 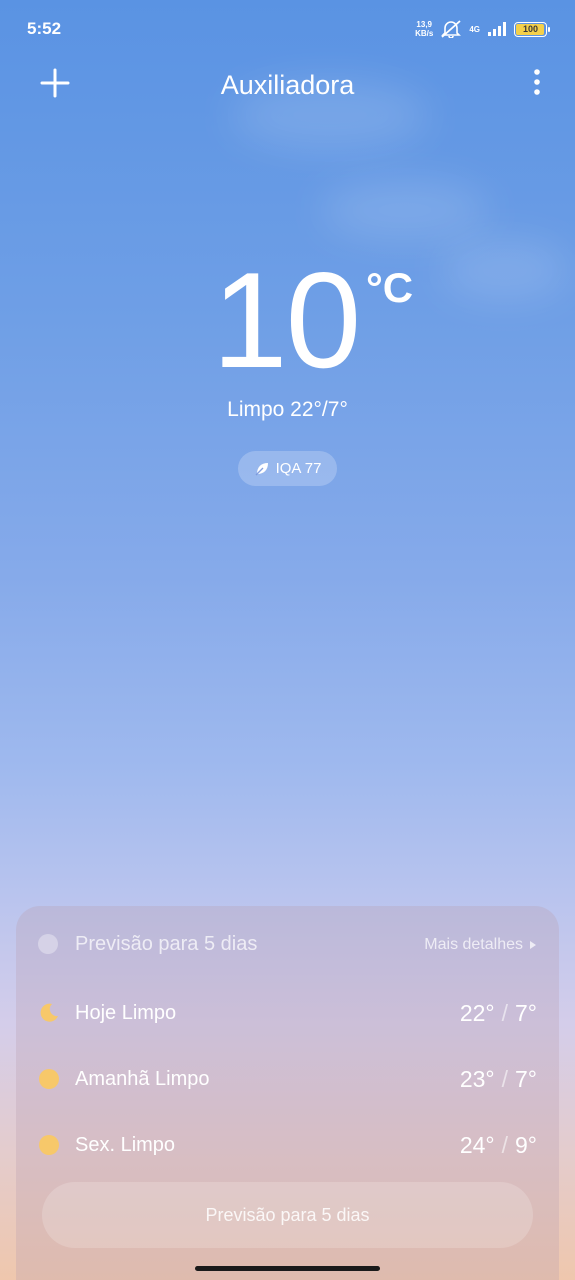 I want to click on network-speed-value: 13,9, so click(x=424, y=24).